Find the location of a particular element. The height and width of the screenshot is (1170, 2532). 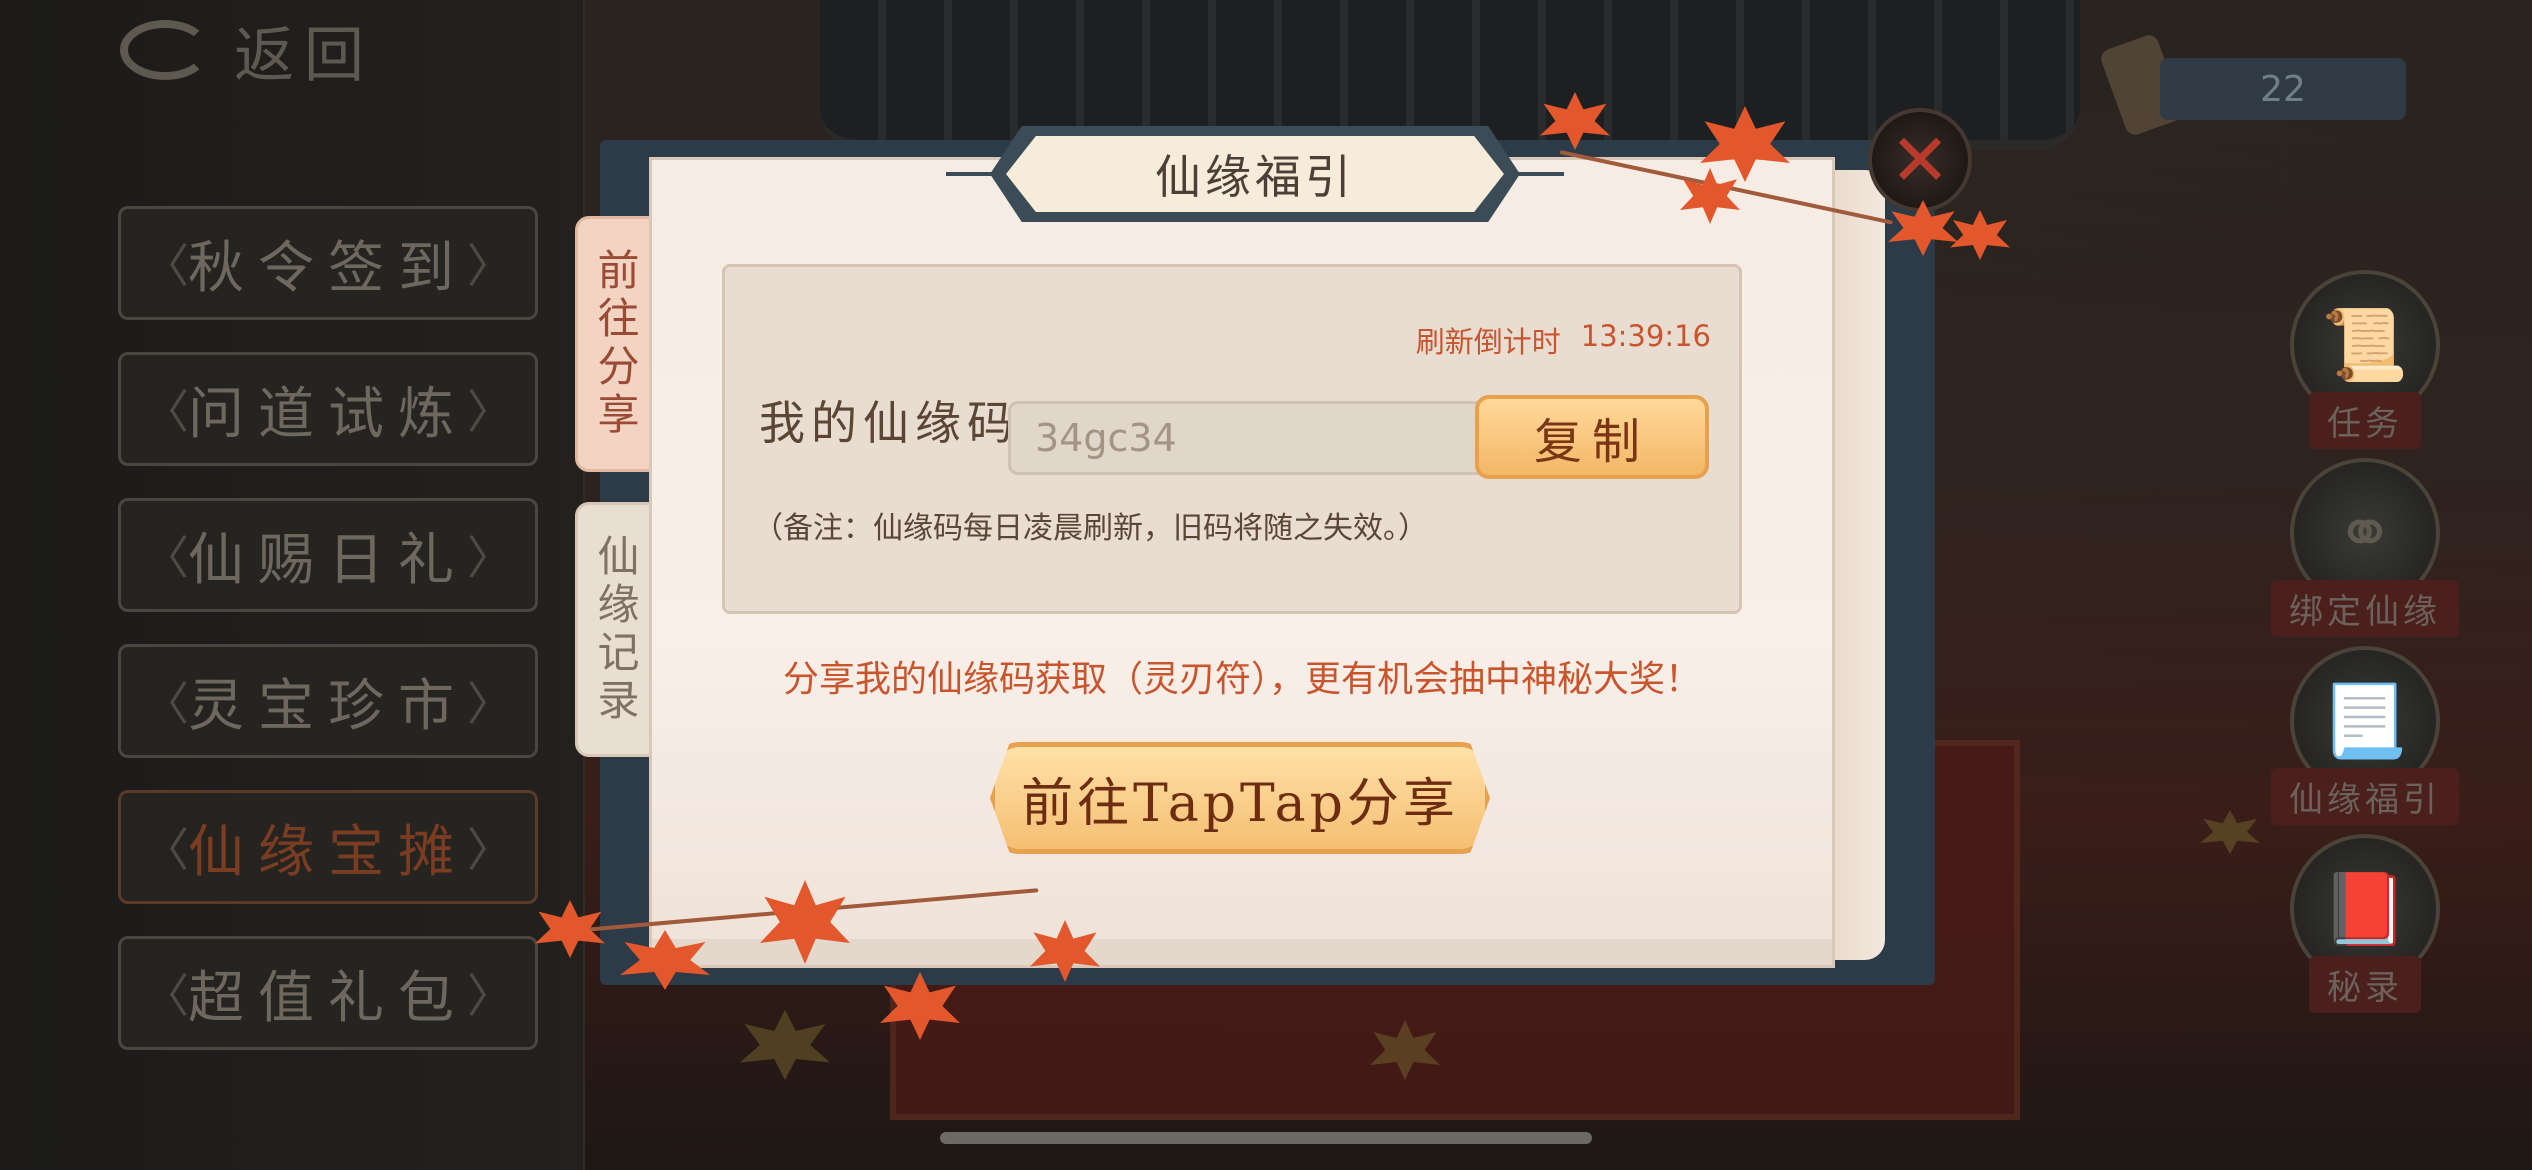

copy-button: 复制 is located at coordinates (1592, 437).